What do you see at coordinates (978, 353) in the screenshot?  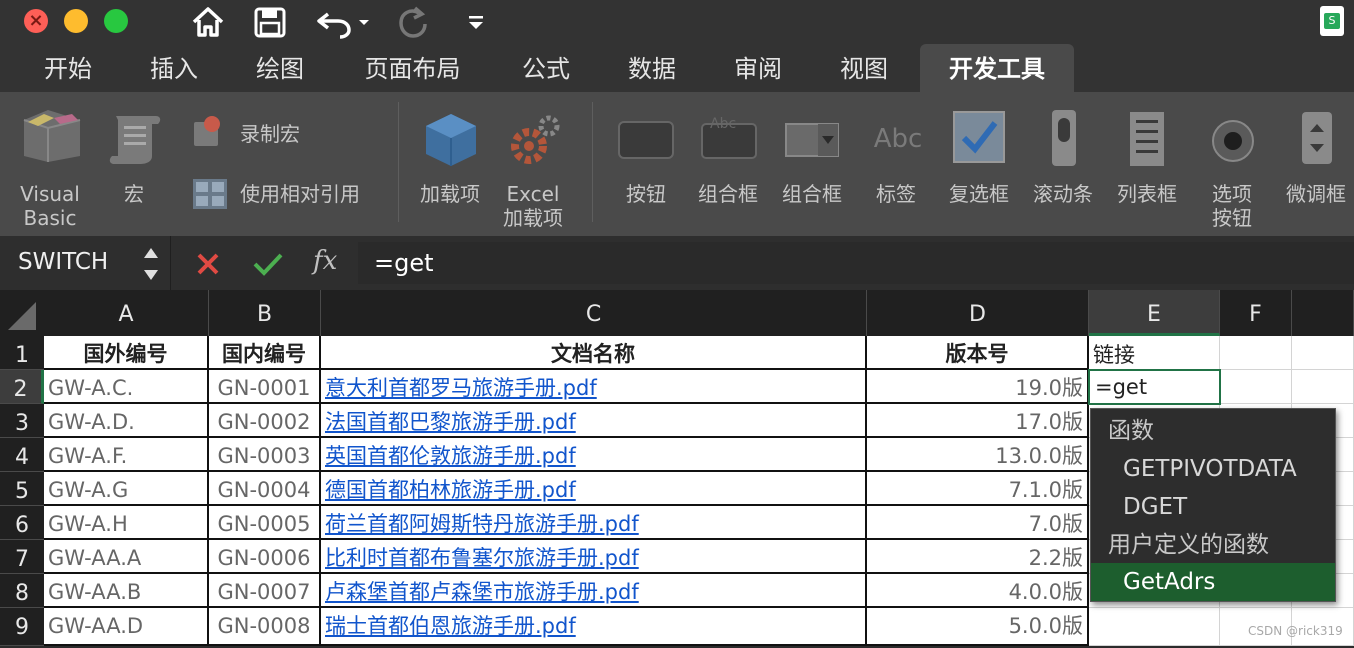 I see `header-cell-version: 版本号` at bounding box center [978, 353].